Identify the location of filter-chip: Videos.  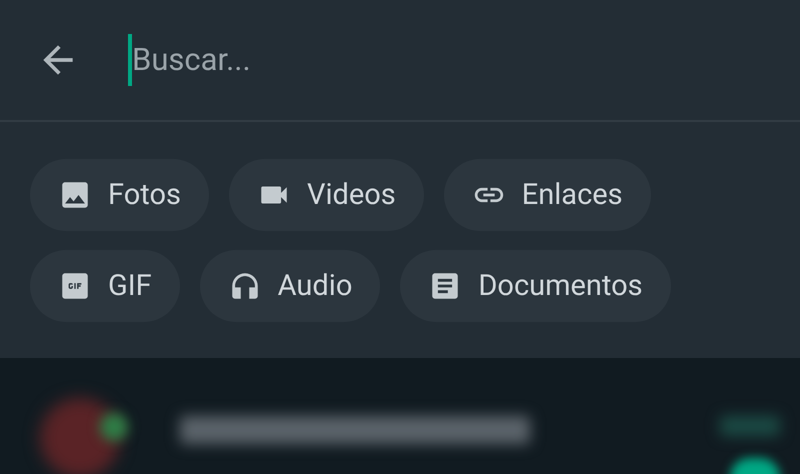
(326, 195).